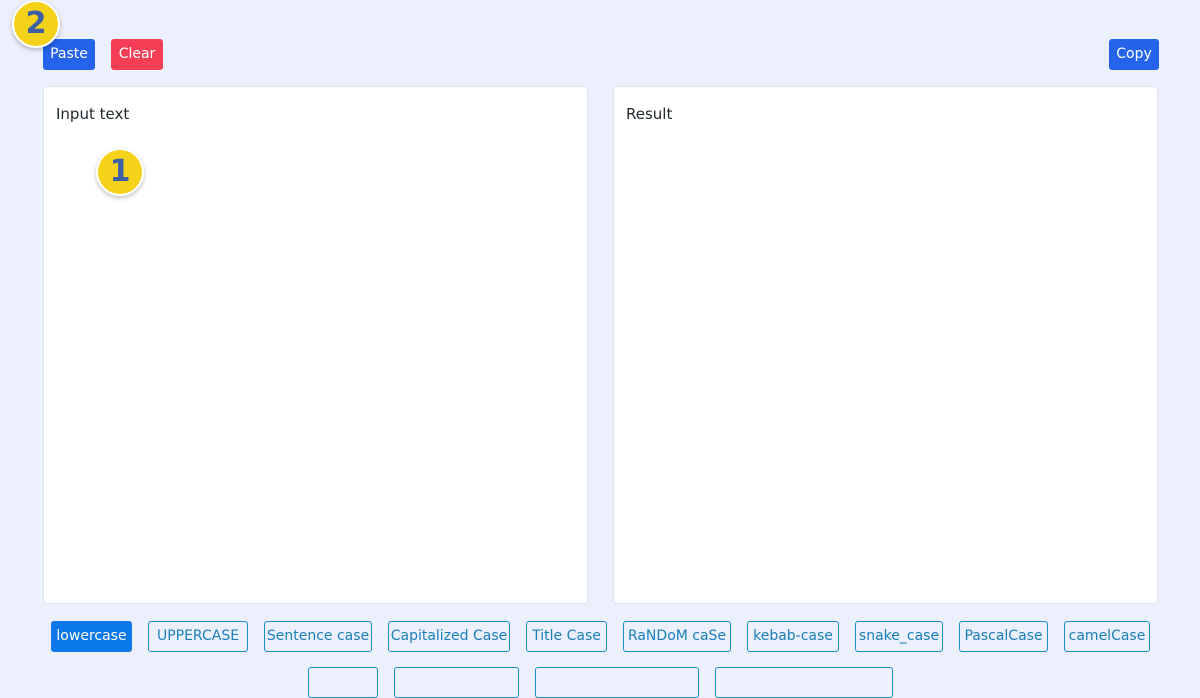 The image size is (1200, 698). What do you see at coordinates (566, 636) in the screenshot?
I see `case-button-title-case: Title Case` at bounding box center [566, 636].